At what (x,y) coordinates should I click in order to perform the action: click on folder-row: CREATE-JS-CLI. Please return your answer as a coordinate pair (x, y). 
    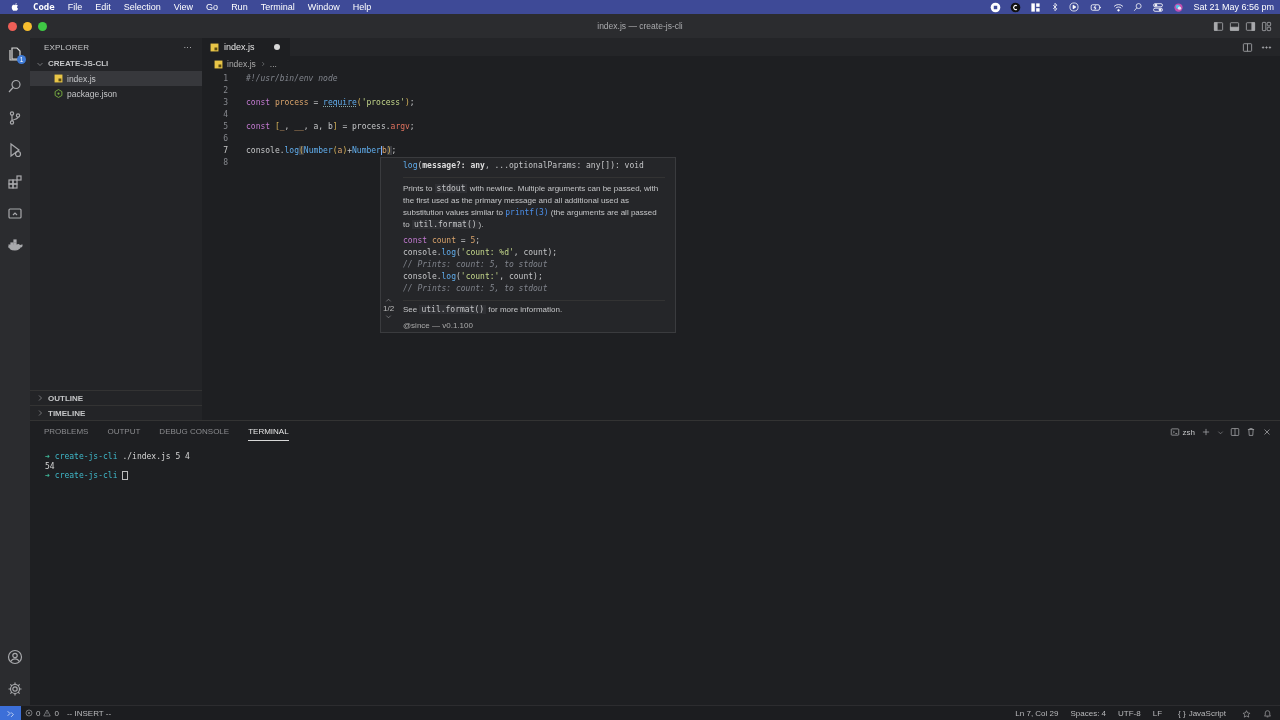
    Looking at the image, I should click on (116, 63).